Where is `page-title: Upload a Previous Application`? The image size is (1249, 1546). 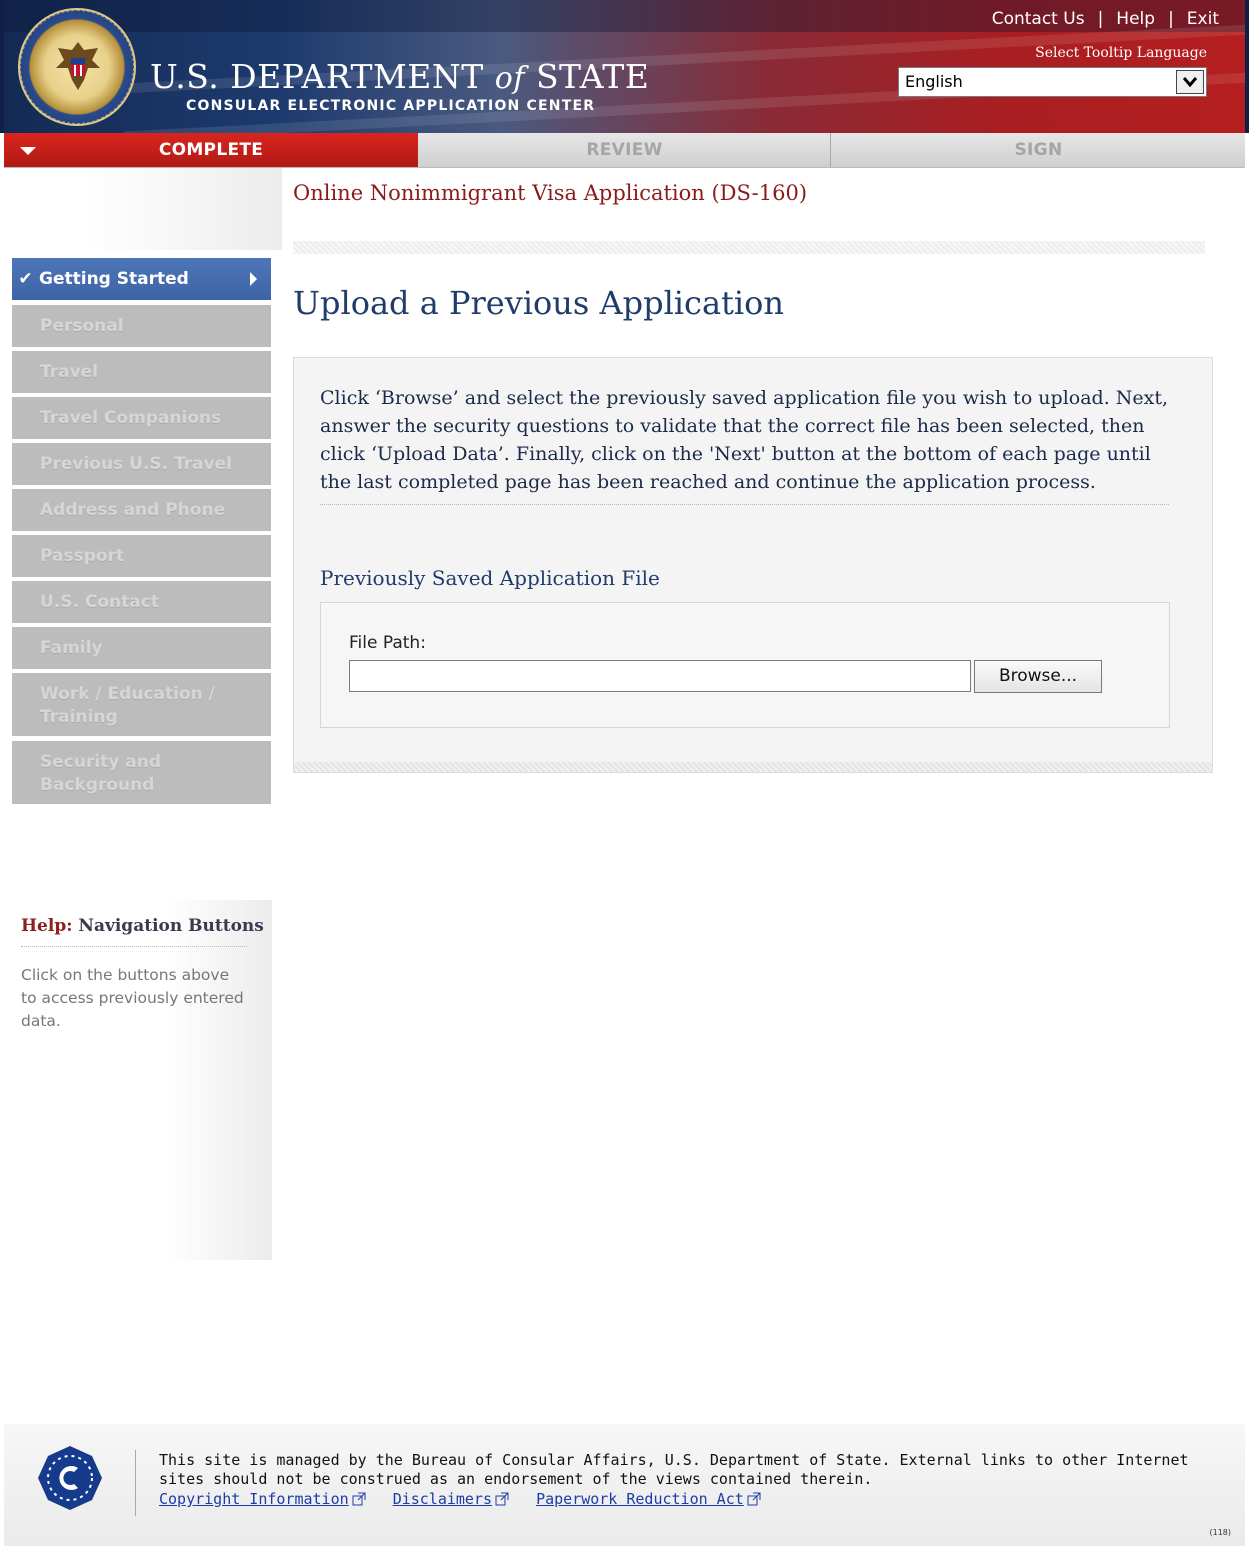 page-title: Upload a Previous Application is located at coordinates (538, 303).